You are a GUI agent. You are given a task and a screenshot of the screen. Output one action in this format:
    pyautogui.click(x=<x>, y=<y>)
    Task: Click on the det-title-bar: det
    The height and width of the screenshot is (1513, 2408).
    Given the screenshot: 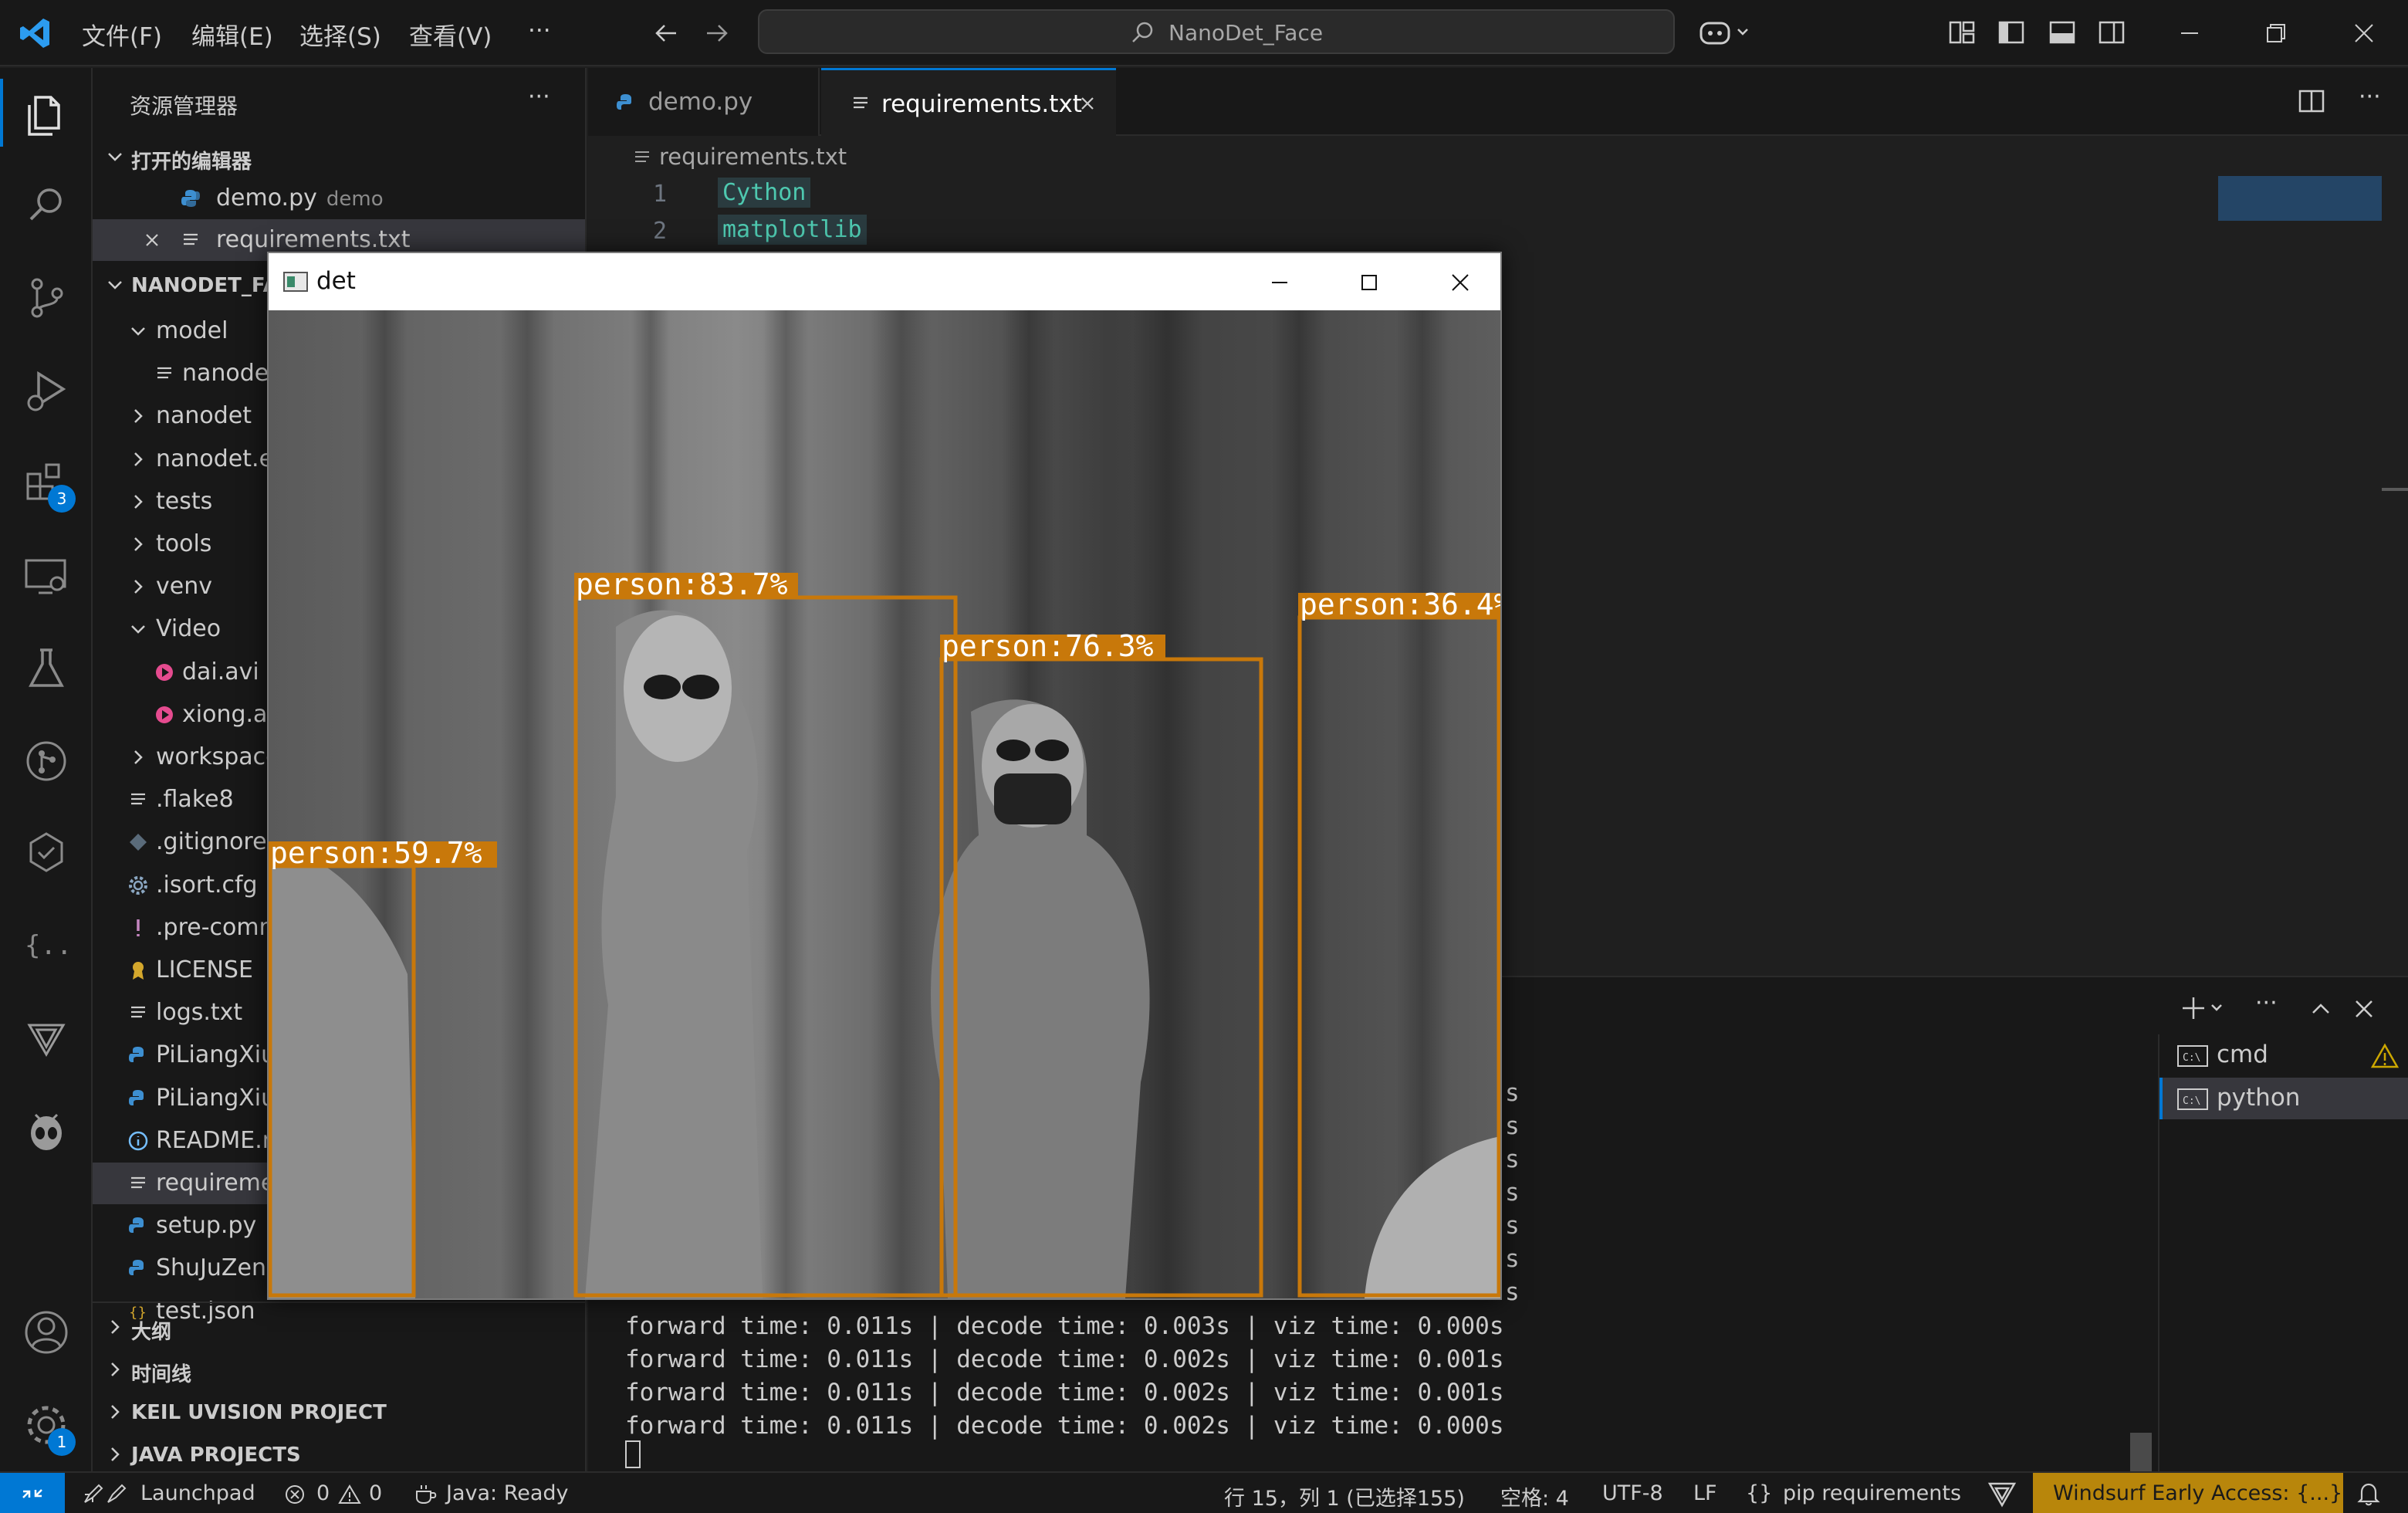 What is the action you would take?
    pyautogui.click(x=884, y=281)
    